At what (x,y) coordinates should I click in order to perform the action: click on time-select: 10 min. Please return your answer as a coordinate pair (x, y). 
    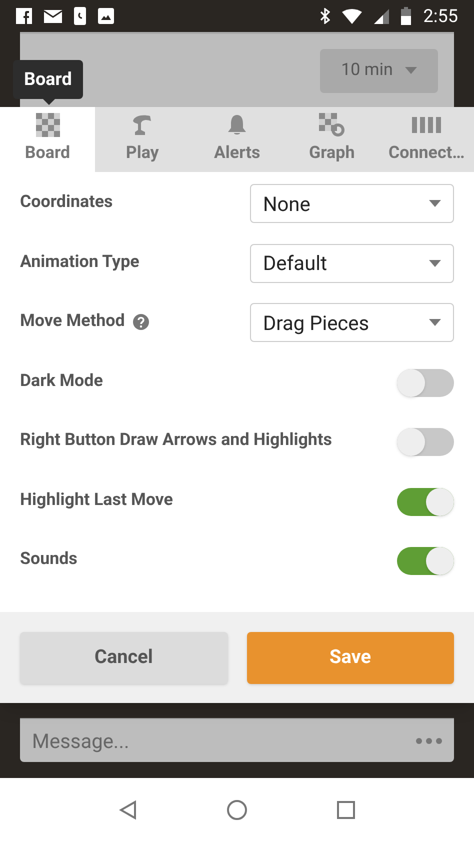
    Looking at the image, I should click on (379, 70).